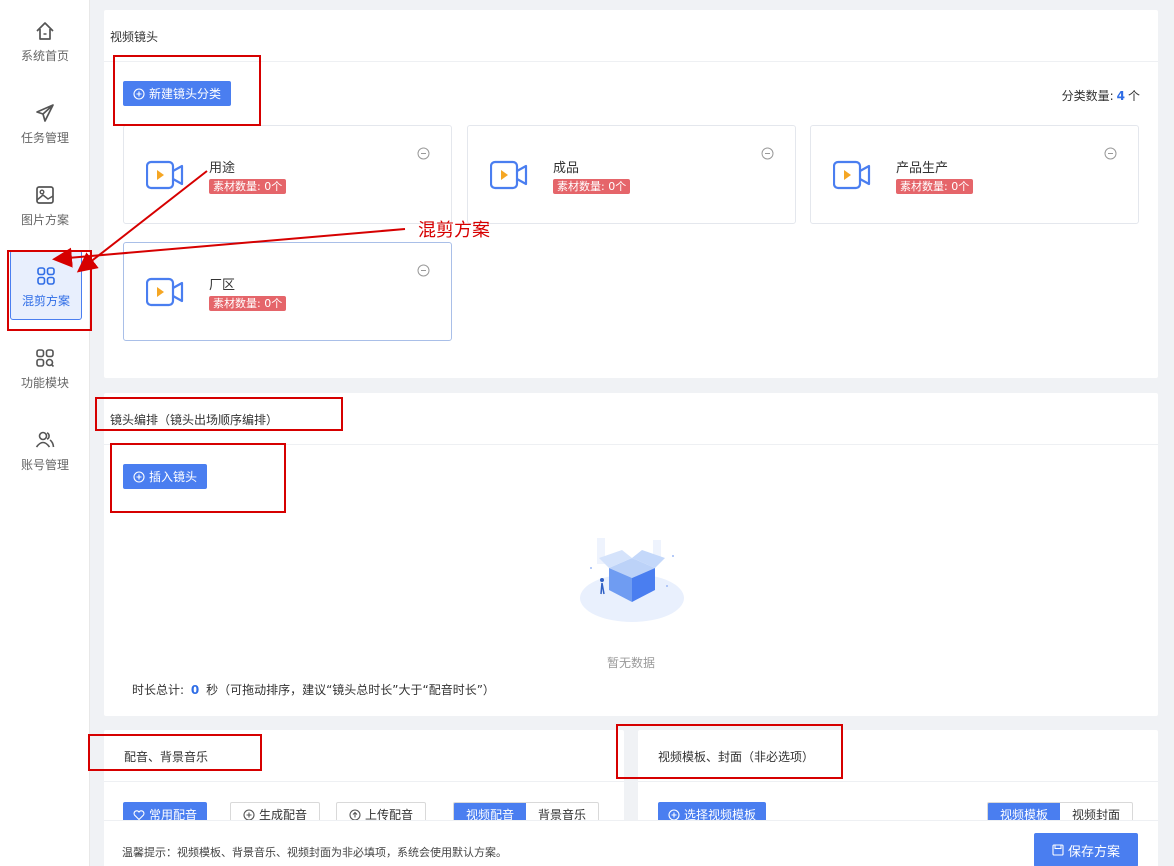 The image size is (1174, 866). I want to click on sidebar-item-image-plan: 图片方案, so click(45, 219).